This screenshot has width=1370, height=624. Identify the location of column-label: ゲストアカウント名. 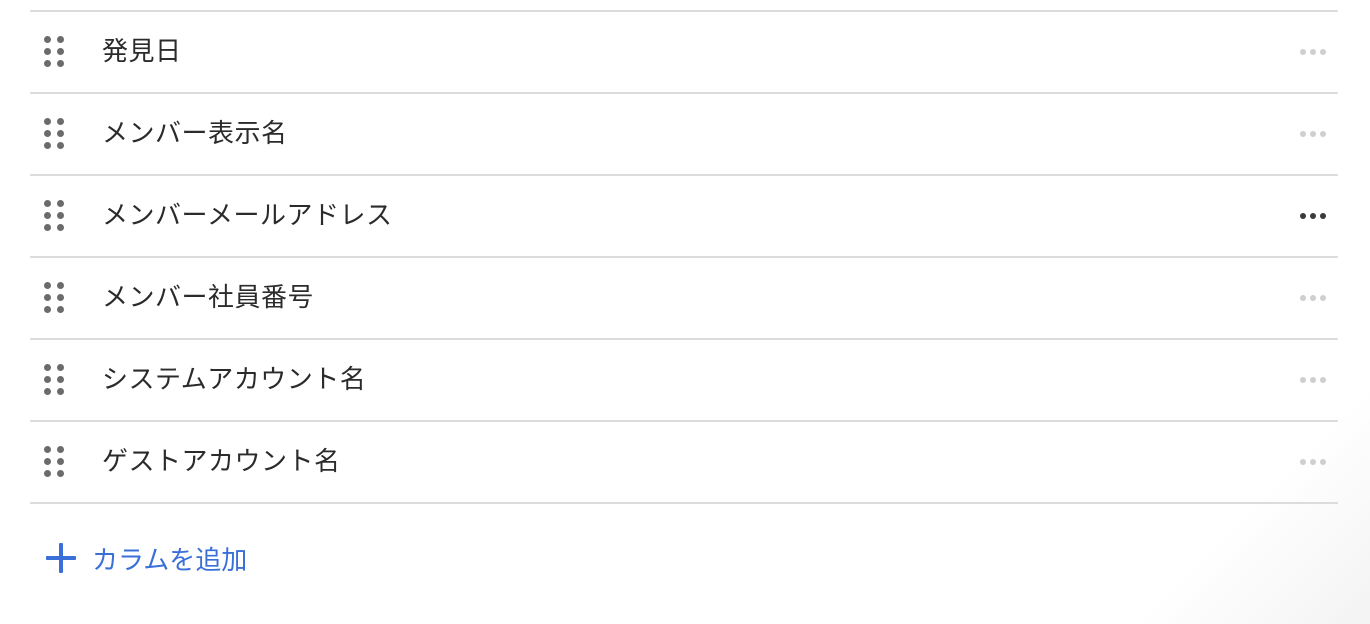
(221, 462).